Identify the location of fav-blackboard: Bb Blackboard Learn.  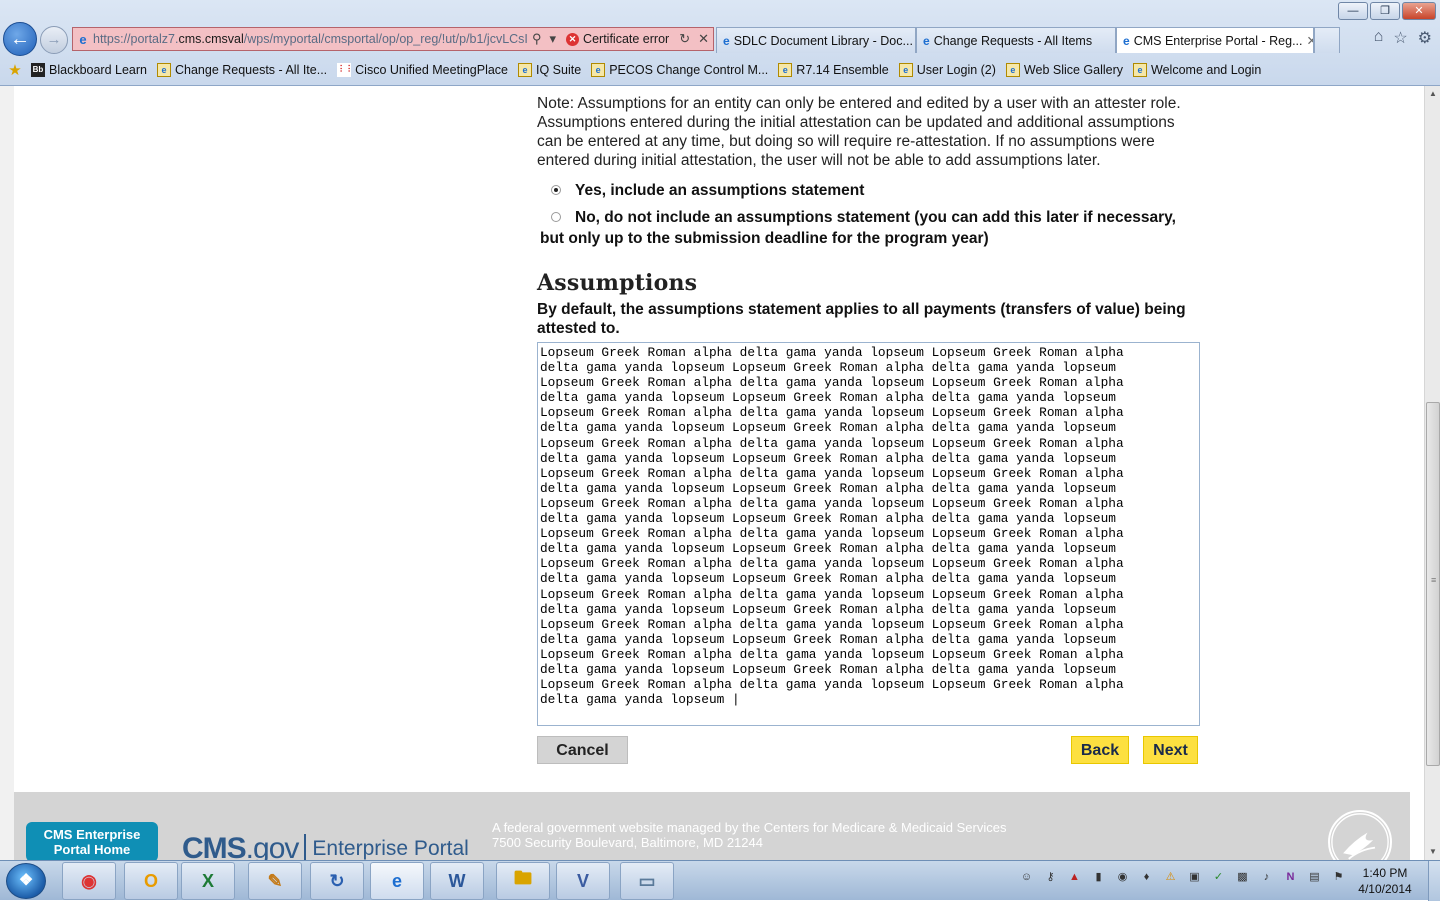
(89, 70).